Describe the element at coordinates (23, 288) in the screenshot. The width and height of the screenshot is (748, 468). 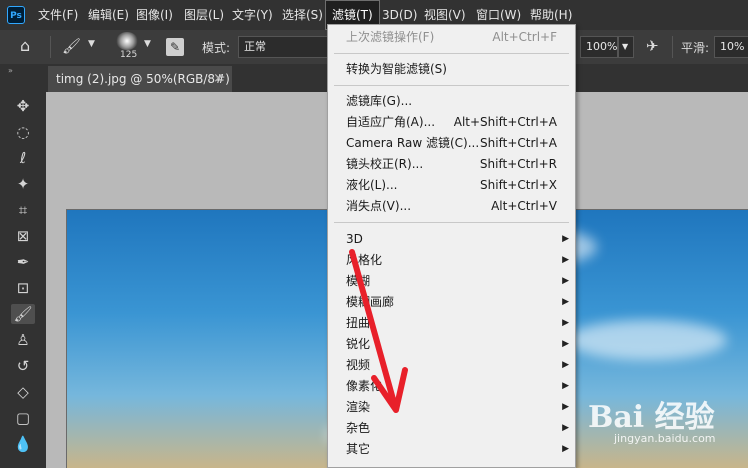
I see `healing-brush-icon: ⊡` at that location.